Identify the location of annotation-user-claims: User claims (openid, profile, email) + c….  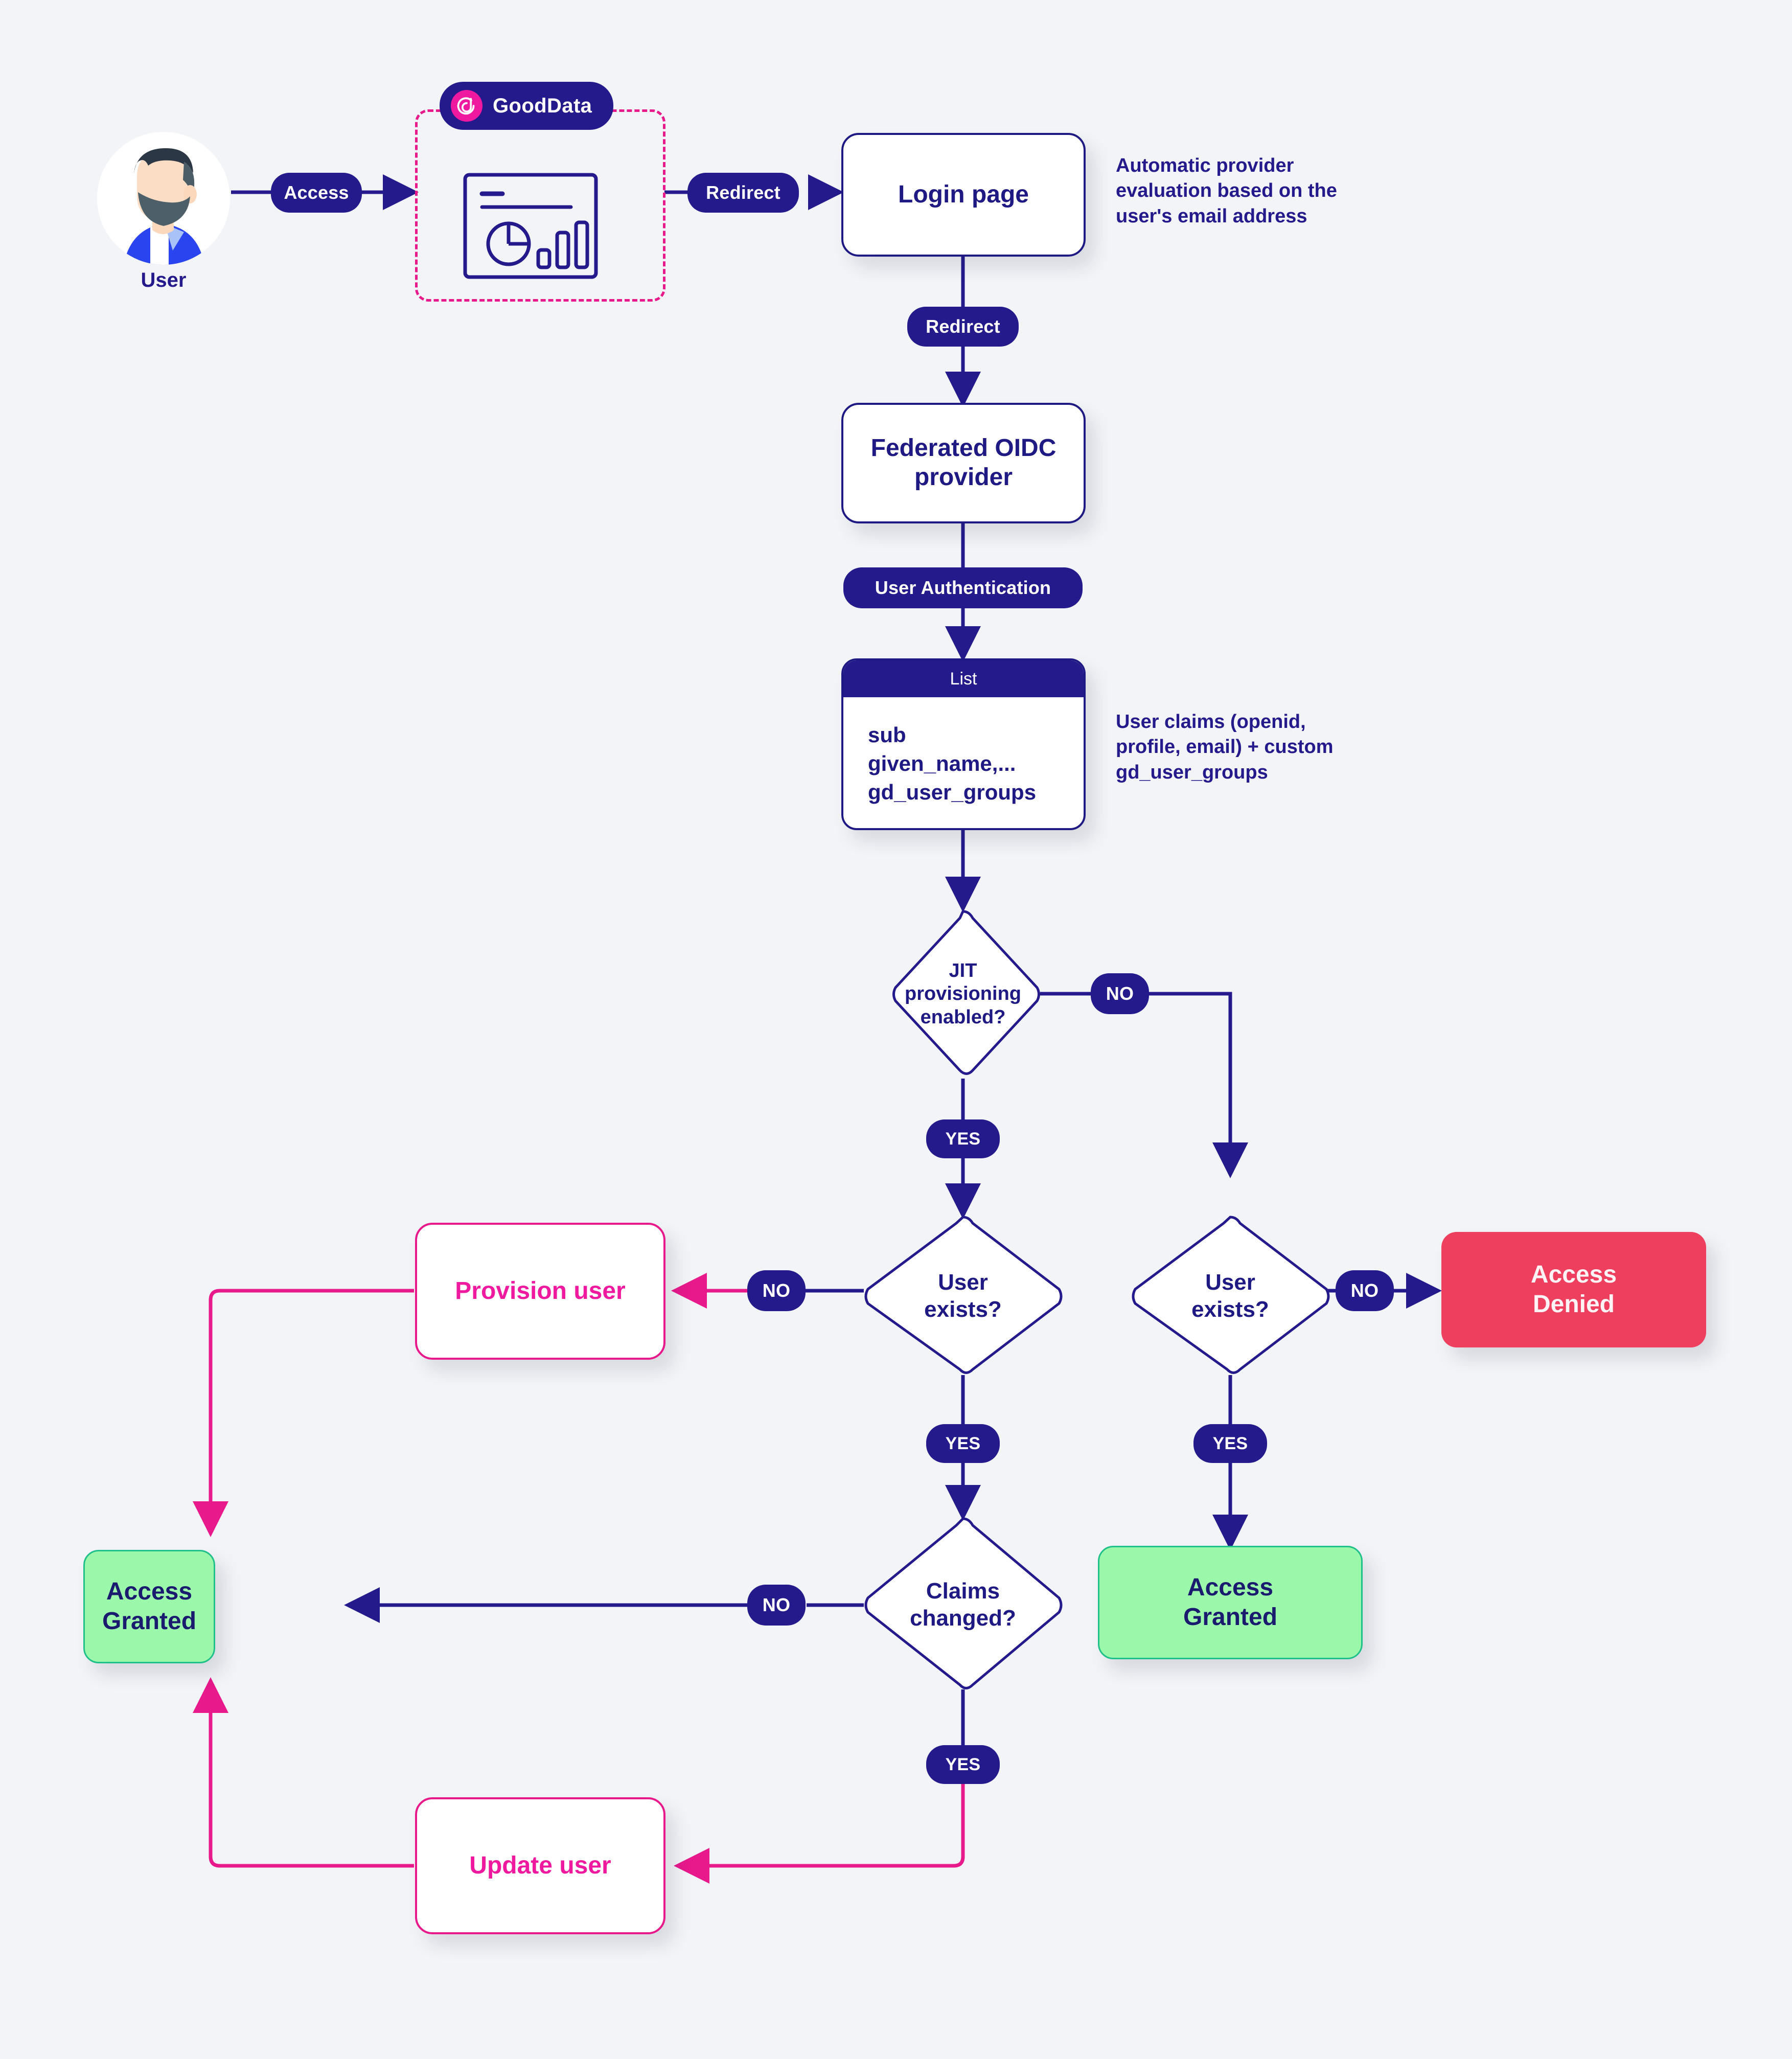
(1225, 747).